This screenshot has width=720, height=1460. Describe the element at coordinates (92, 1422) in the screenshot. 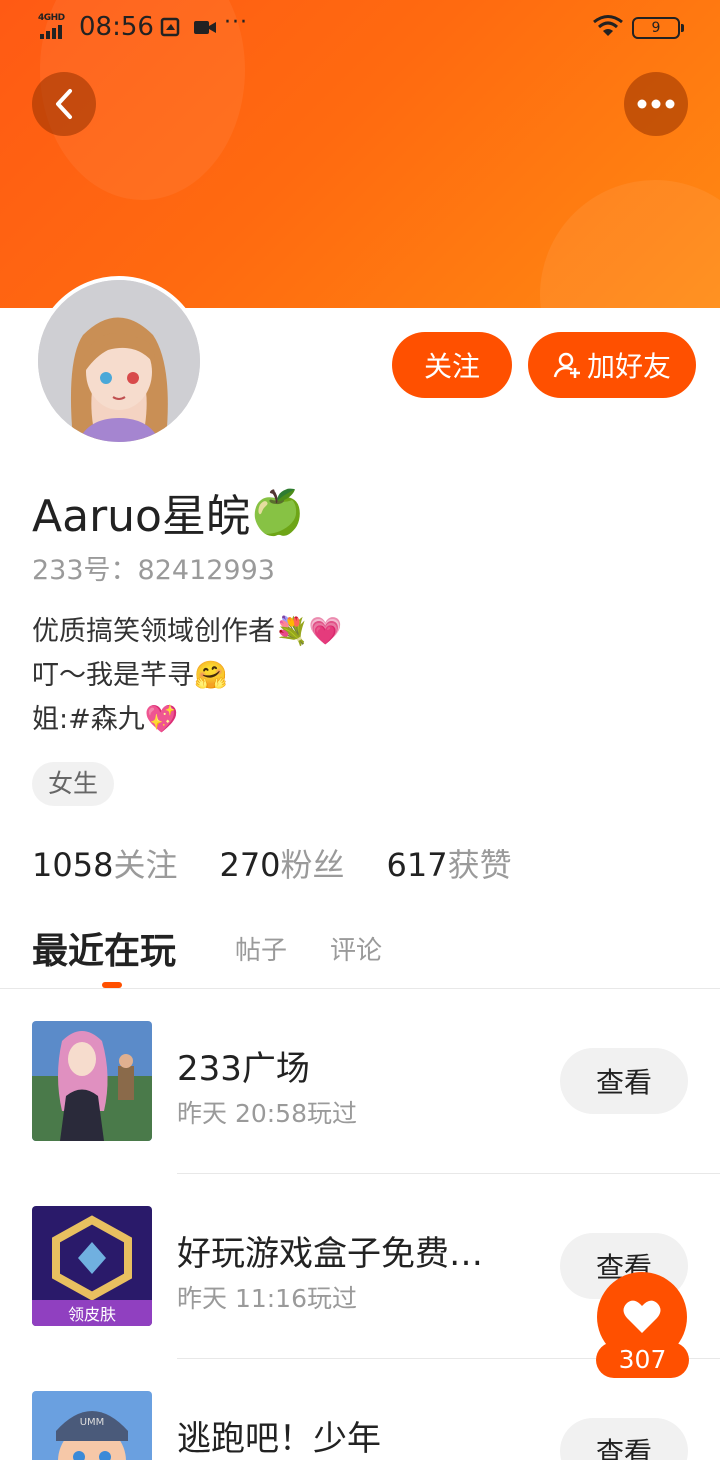

I see `thumb-label: UMM` at that location.